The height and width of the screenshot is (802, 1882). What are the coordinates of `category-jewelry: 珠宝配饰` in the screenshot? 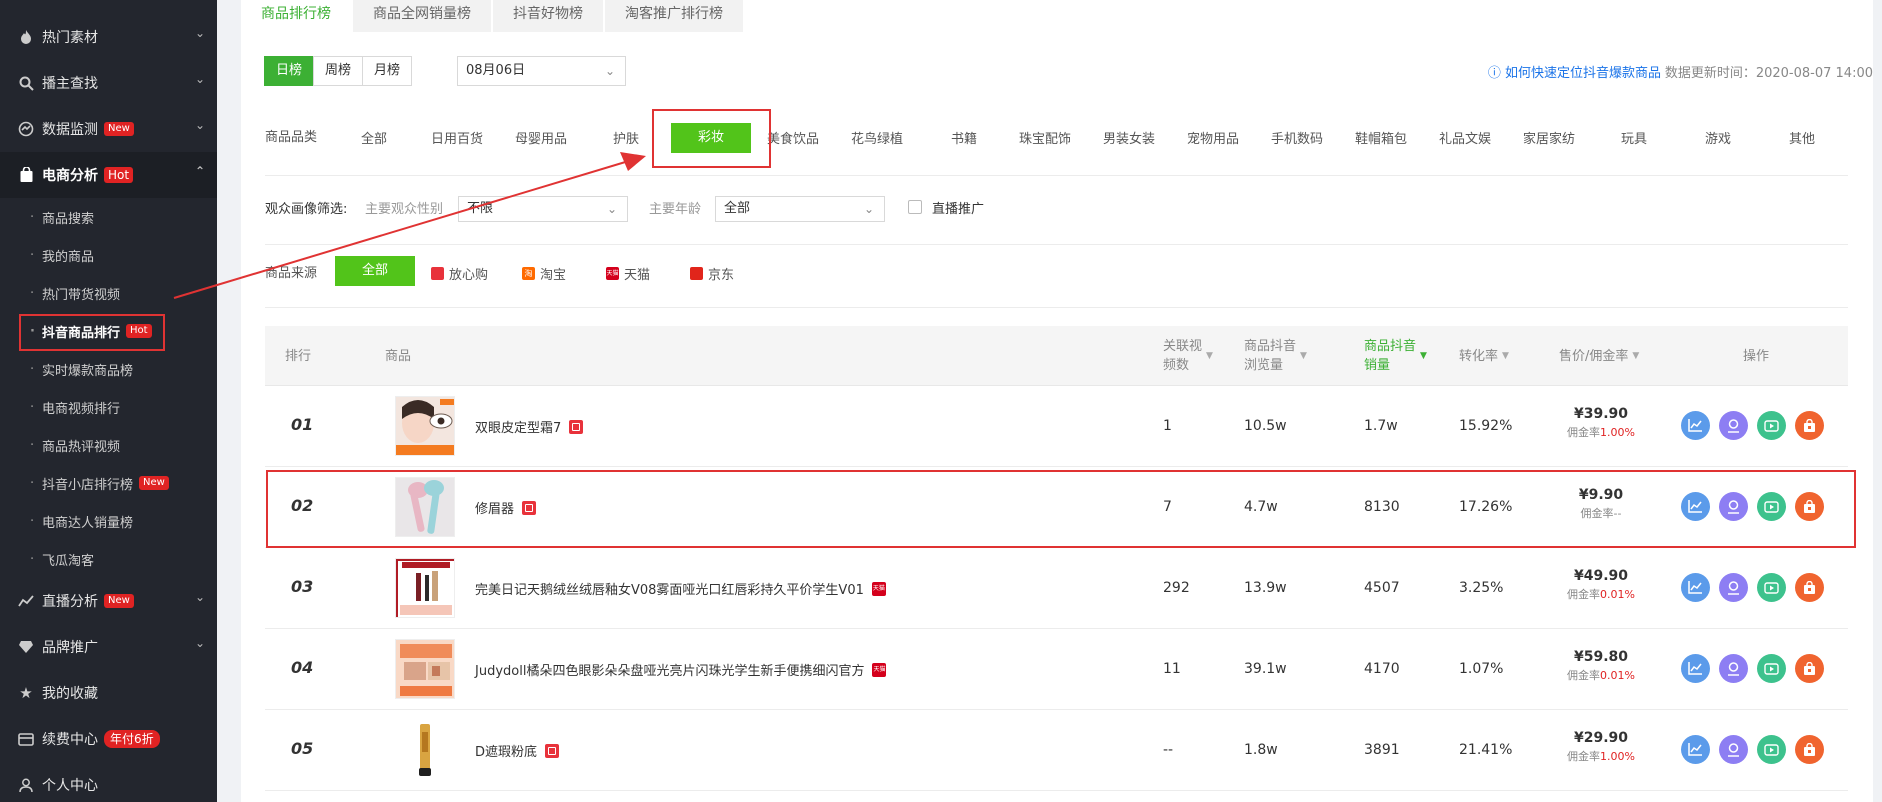 It's located at (1045, 137).